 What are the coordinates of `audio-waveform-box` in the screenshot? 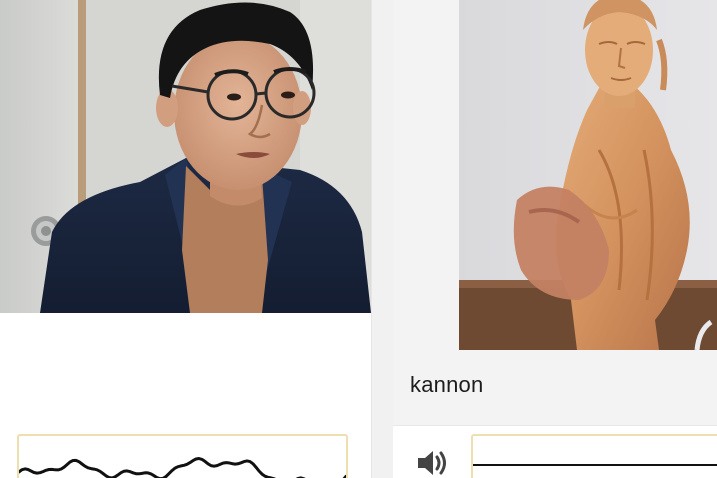 It's located at (182, 456).